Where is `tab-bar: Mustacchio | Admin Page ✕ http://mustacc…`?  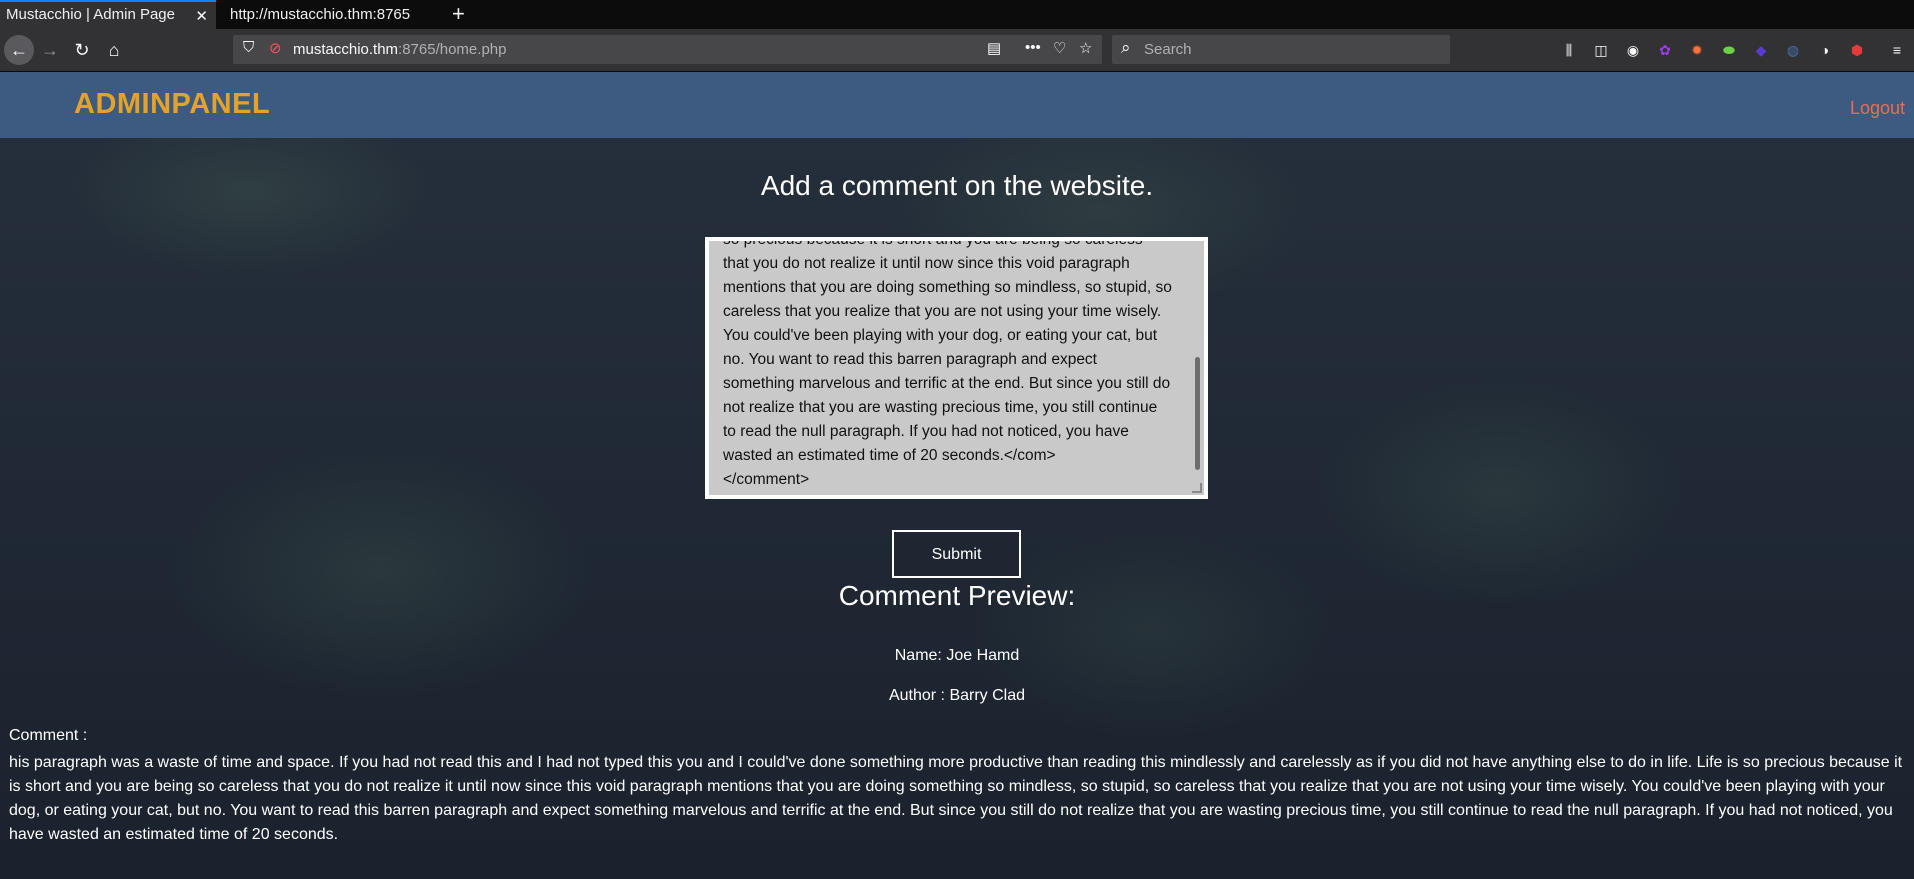 tab-bar: Mustacchio | Admin Page ✕ http://mustacc… is located at coordinates (957, 14).